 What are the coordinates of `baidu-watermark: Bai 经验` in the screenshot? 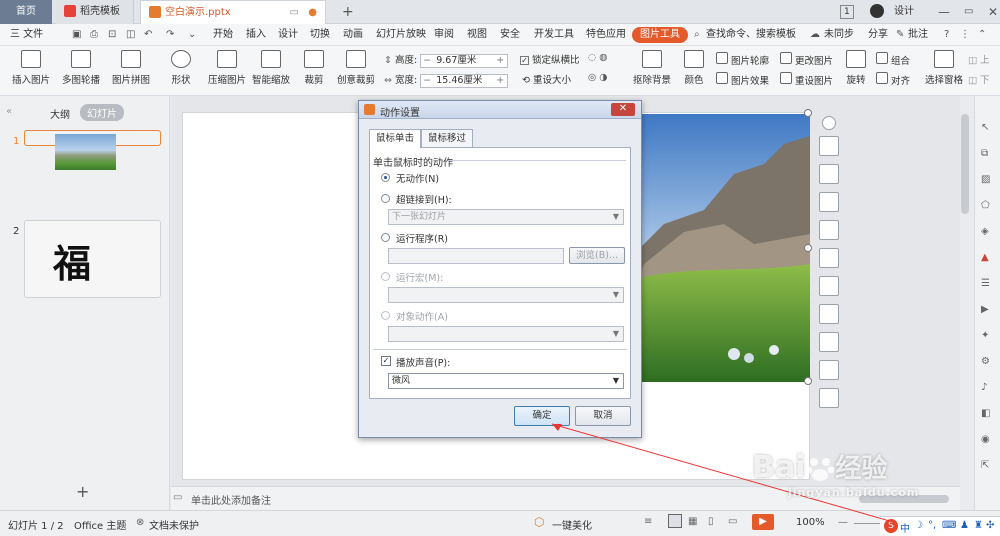 It's located at (820, 467).